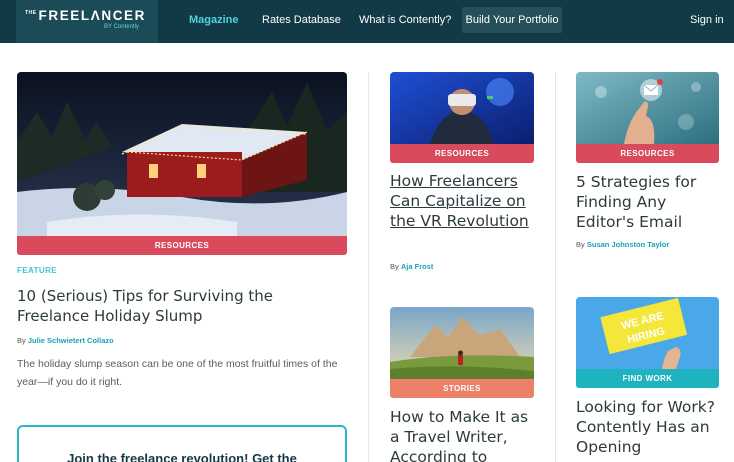 The width and height of the screenshot is (734, 462). What do you see at coordinates (628, 244) in the screenshot?
I see `article-2-author-link: Susan Johnston Taylor` at bounding box center [628, 244].